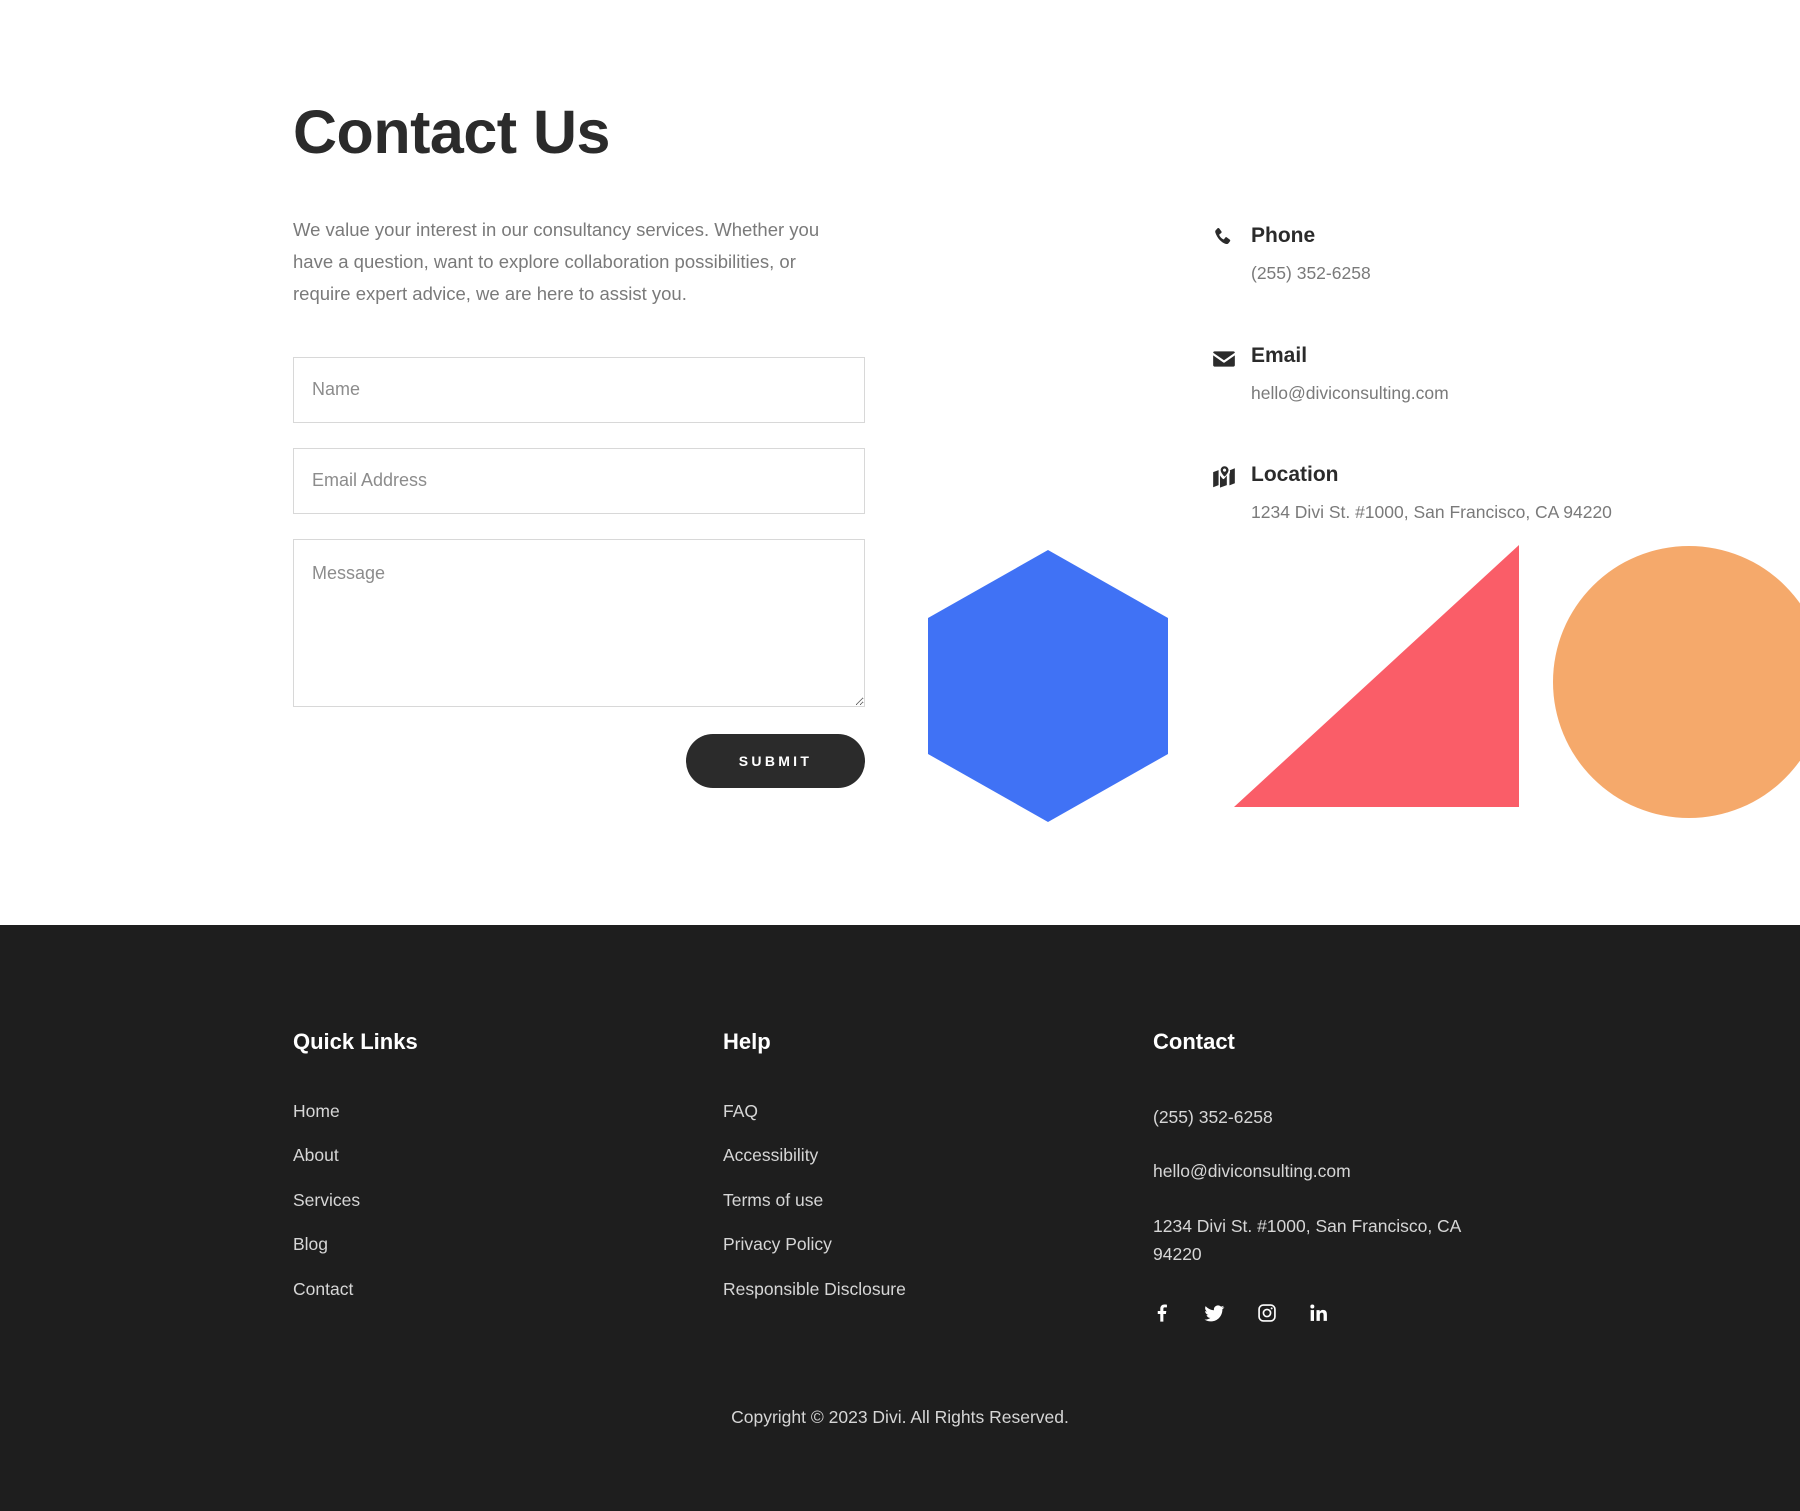 The width and height of the screenshot is (1800, 1511). I want to click on footer-contact-phone: (255) 352-6258, so click(1213, 1116).